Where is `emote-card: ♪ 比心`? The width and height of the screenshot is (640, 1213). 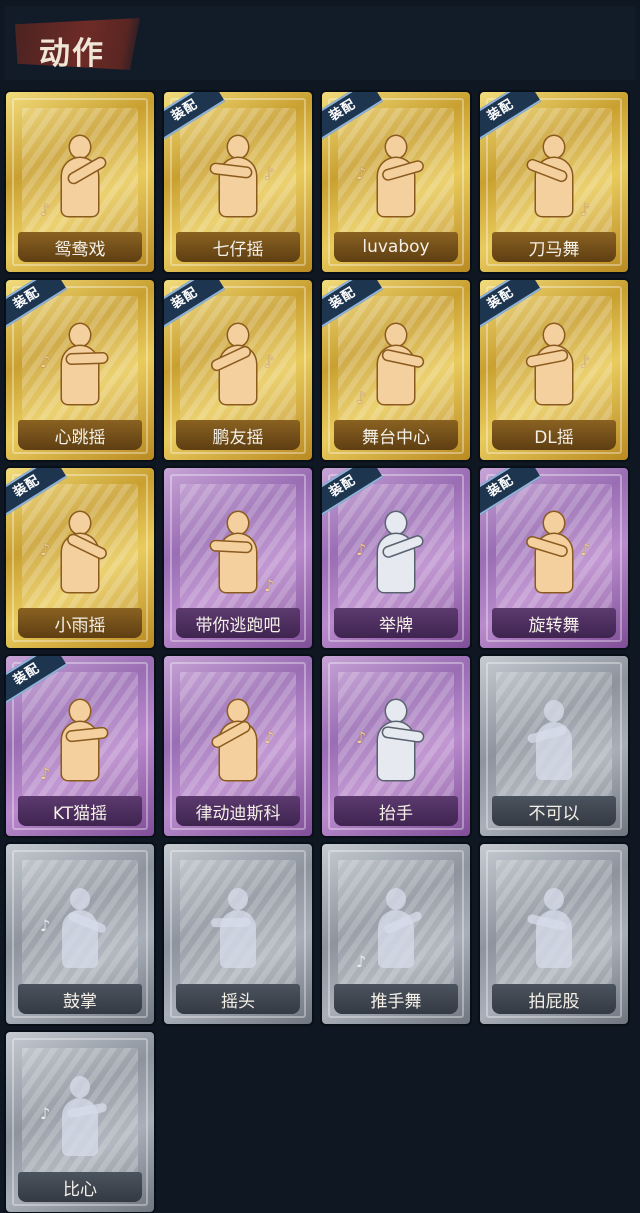 emote-card: ♪ 比心 is located at coordinates (80, 1122).